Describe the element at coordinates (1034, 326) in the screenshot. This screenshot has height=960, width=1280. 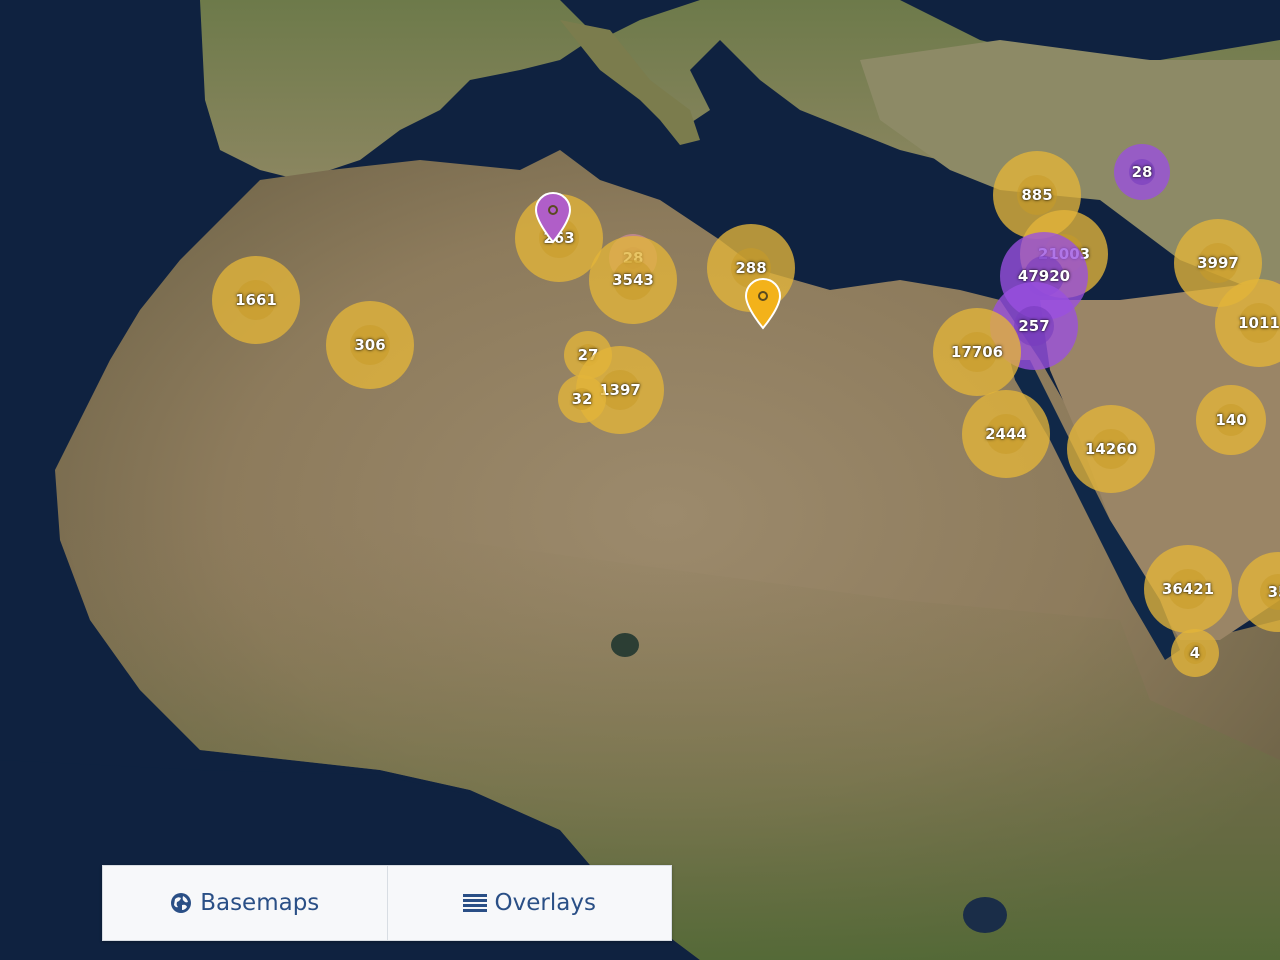
I see `cluster-count: 257` at that location.